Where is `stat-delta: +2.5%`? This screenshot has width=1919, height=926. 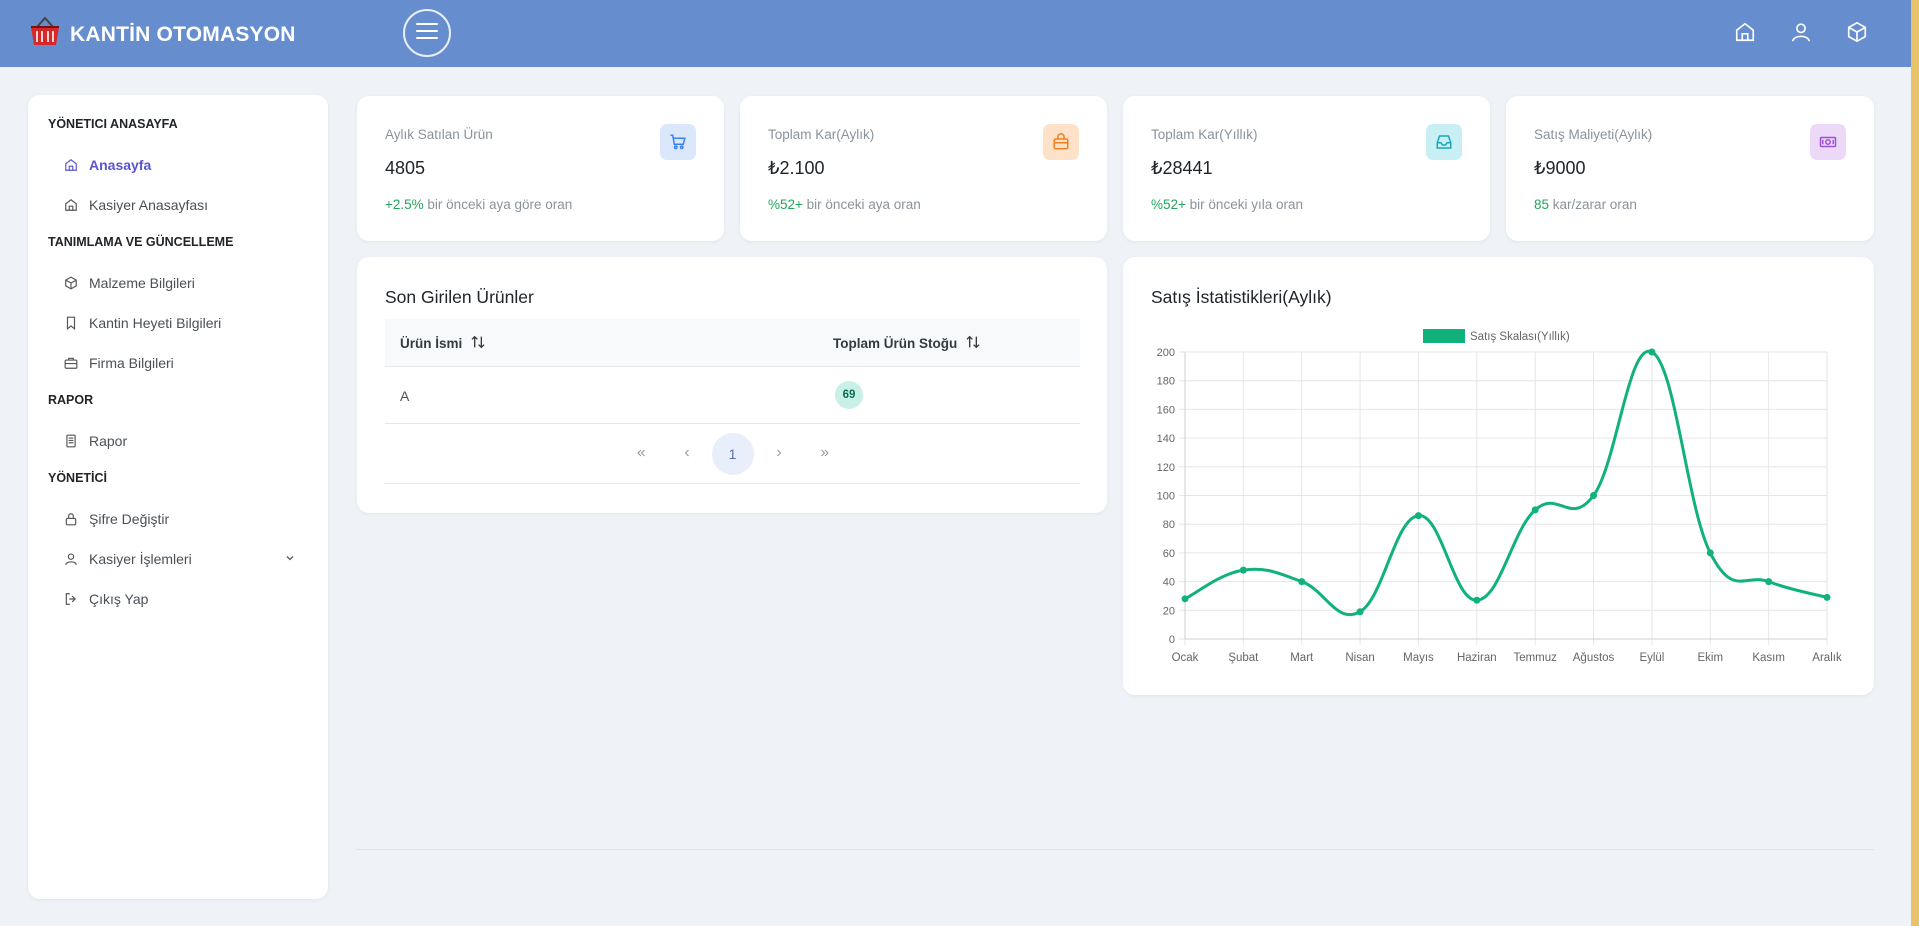 stat-delta: +2.5% is located at coordinates (404, 204).